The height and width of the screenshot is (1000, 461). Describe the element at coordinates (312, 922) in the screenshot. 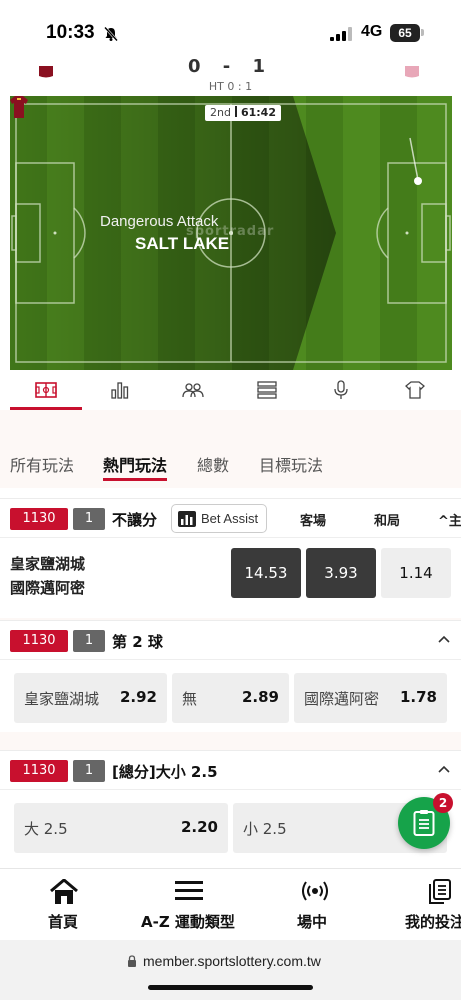

I see `nav-label: 場中` at that location.